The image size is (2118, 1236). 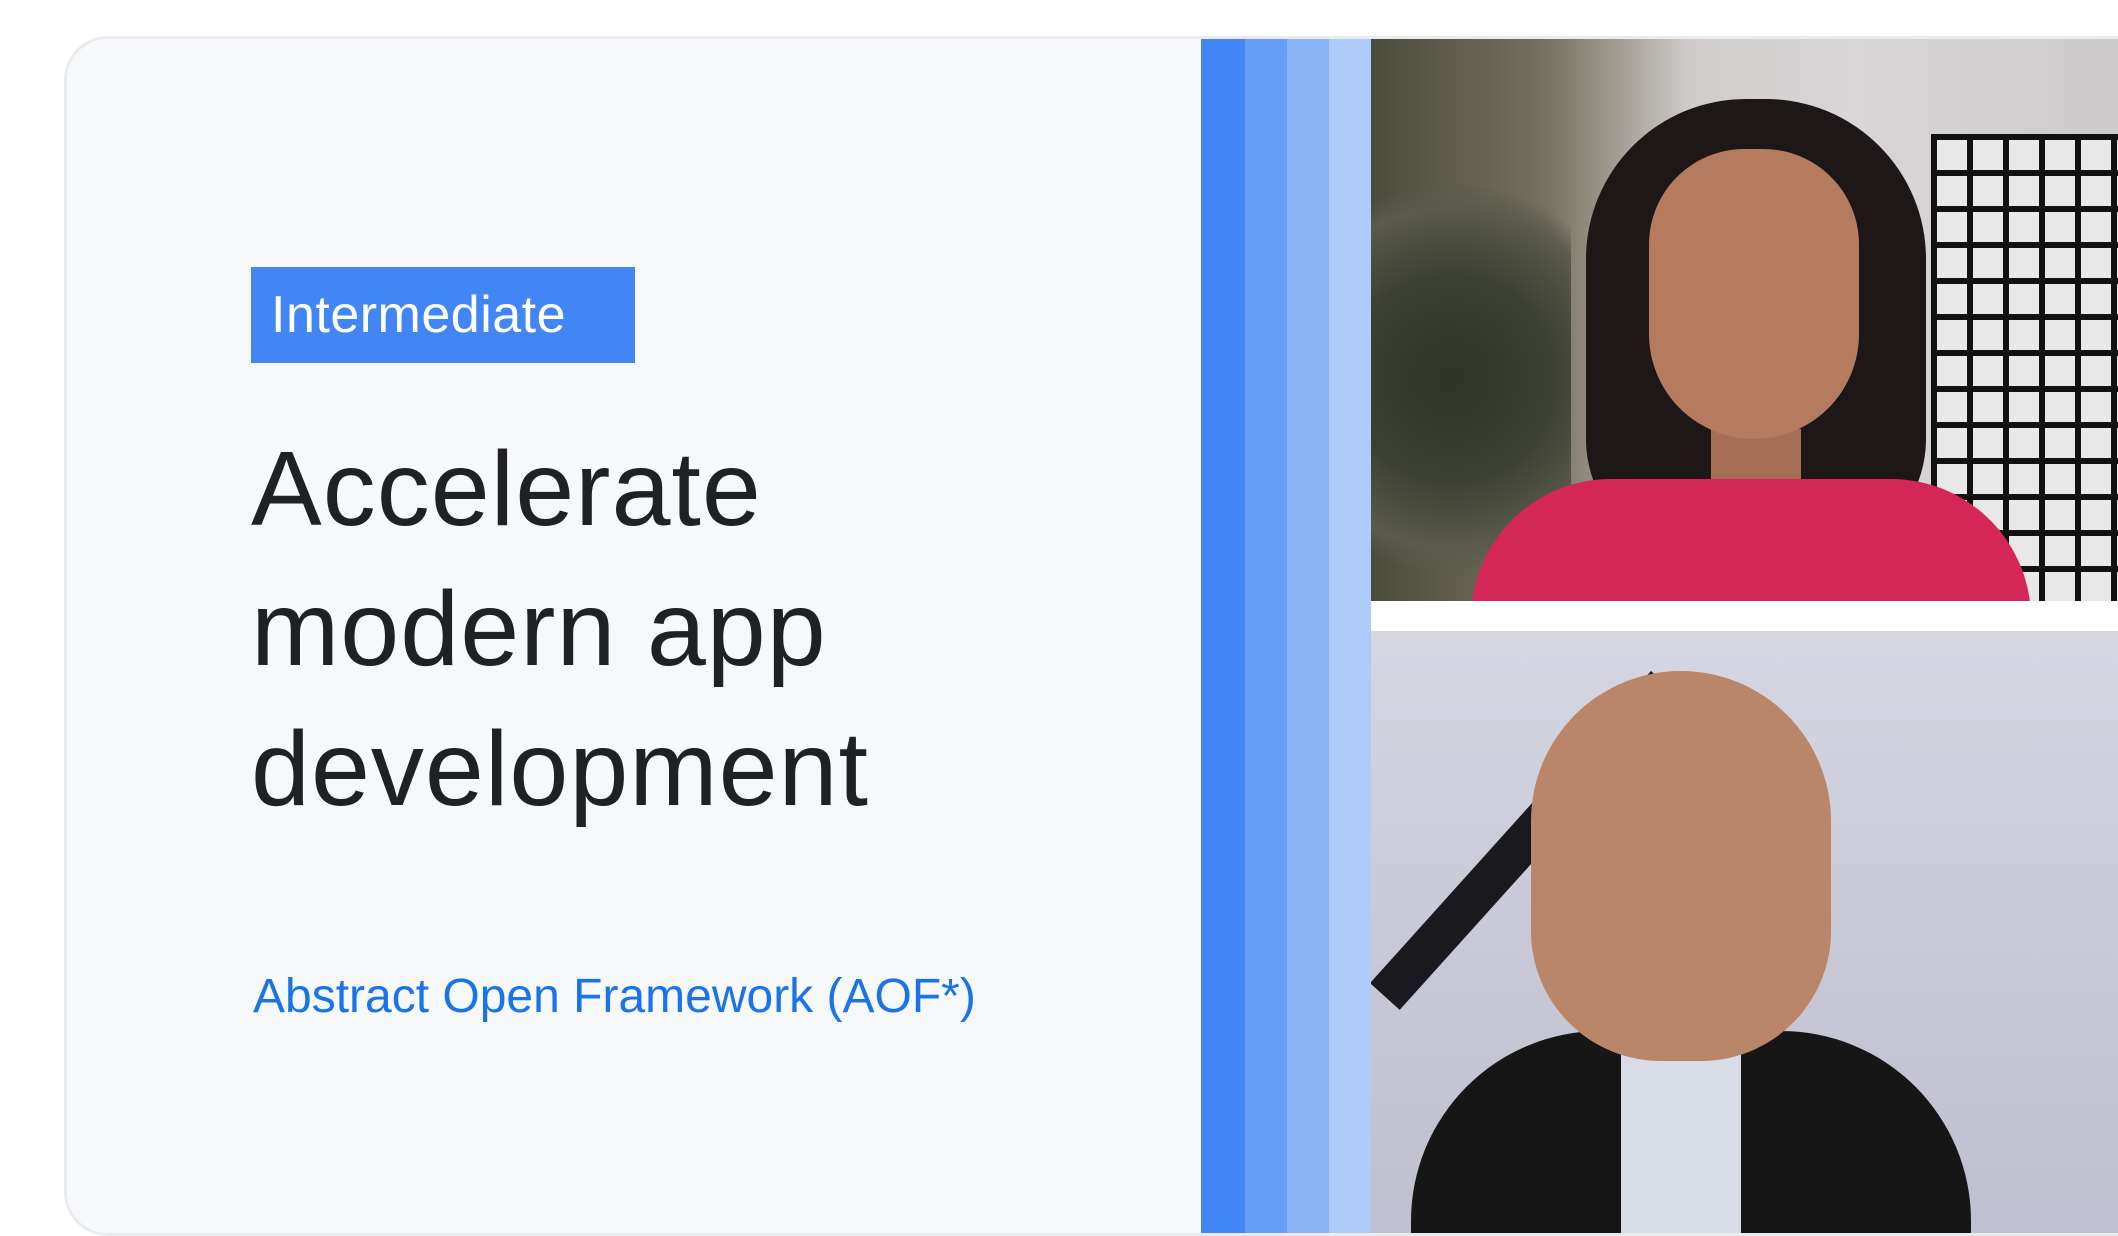 What do you see at coordinates (1681, 1137) in the screenshot?
I see `presenter-2-shirt` at bounding box center [1681, 1137].